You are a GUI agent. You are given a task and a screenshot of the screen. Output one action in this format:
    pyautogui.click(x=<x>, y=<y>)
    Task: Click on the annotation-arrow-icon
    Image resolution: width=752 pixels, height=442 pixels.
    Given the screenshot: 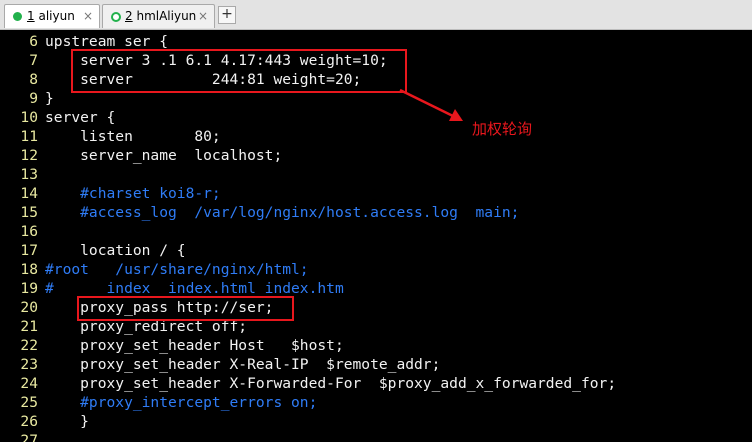 What is the action you would take?
    pyautogui.click(x=431, y=104)
    